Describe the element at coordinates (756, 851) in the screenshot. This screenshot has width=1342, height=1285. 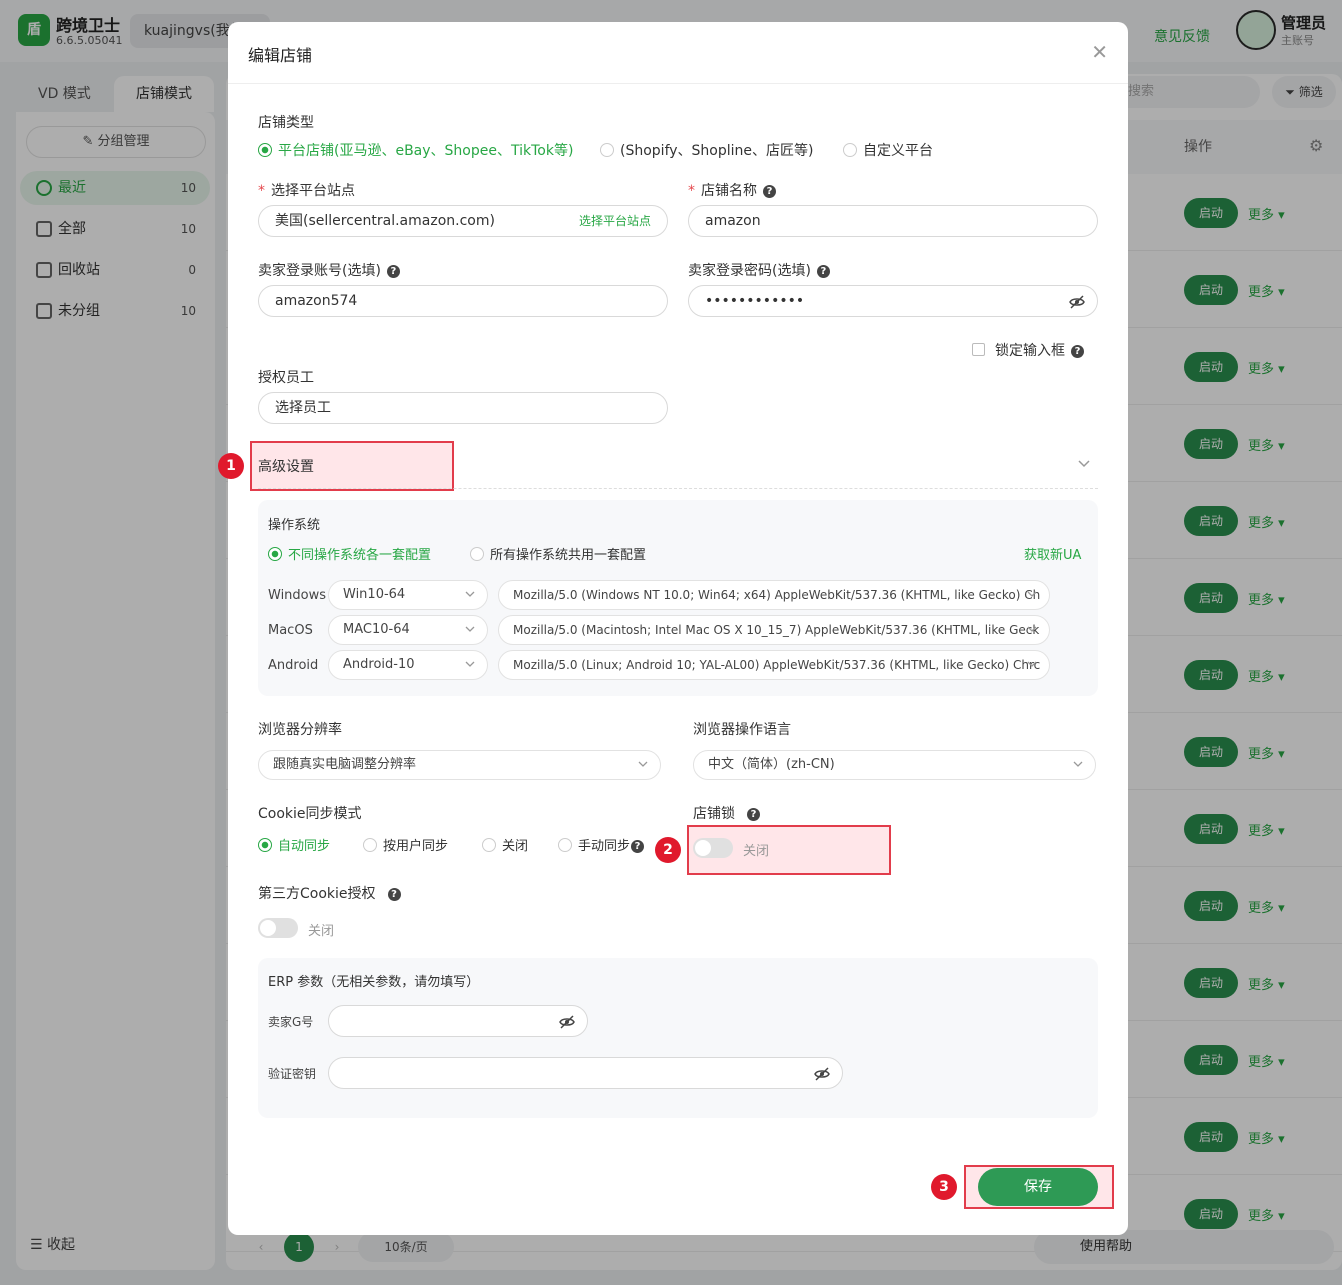
I see `shop-lock-state: 关闭` at that location.